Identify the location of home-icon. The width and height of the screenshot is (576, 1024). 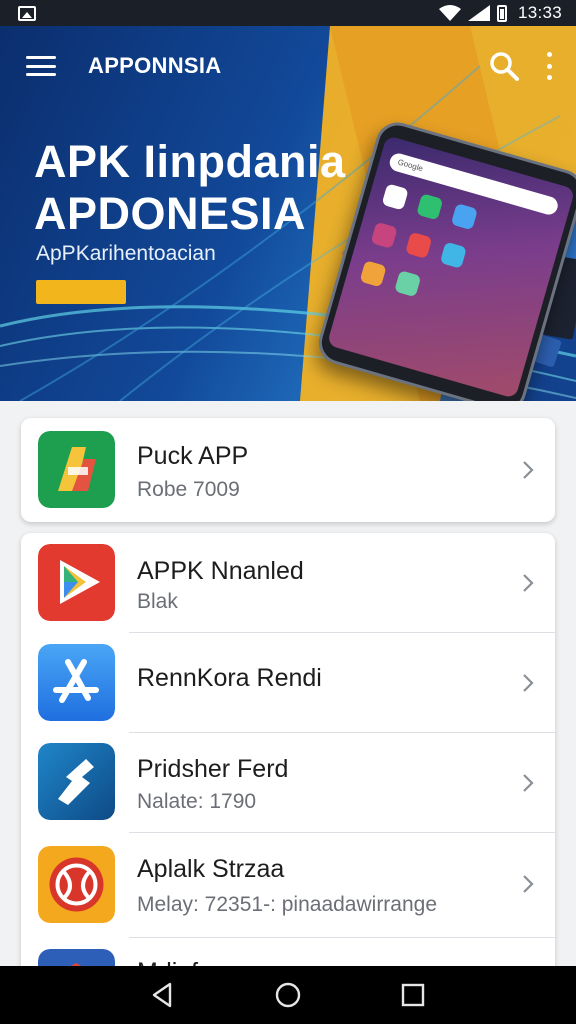
(288, 995).